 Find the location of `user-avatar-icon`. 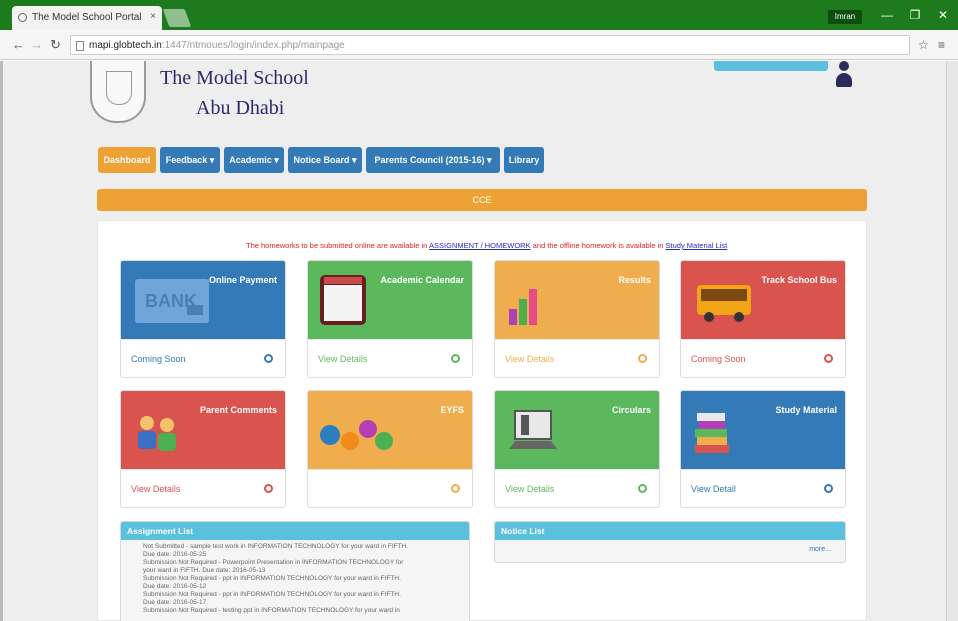

user-avatar-icon is located at coordinates (844, 75).